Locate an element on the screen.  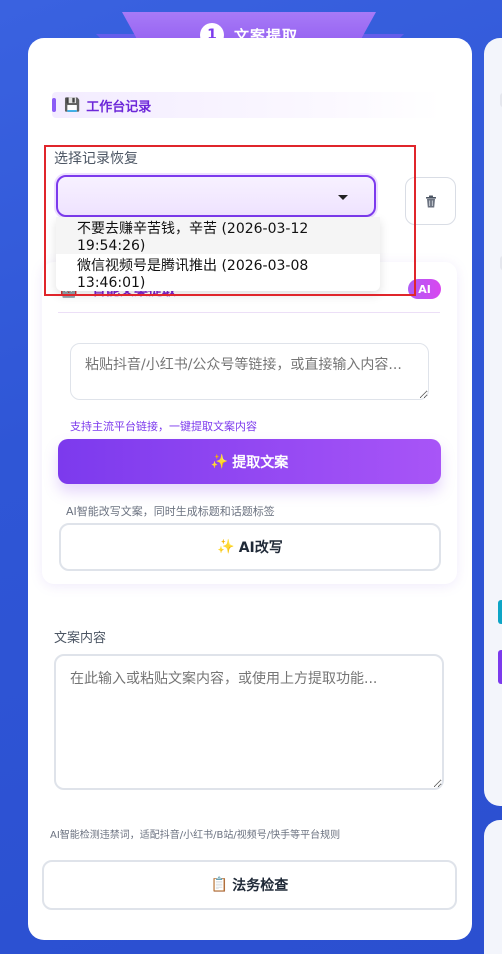
extract-button-label: 提取文案 is located at coordinates (260, 462).